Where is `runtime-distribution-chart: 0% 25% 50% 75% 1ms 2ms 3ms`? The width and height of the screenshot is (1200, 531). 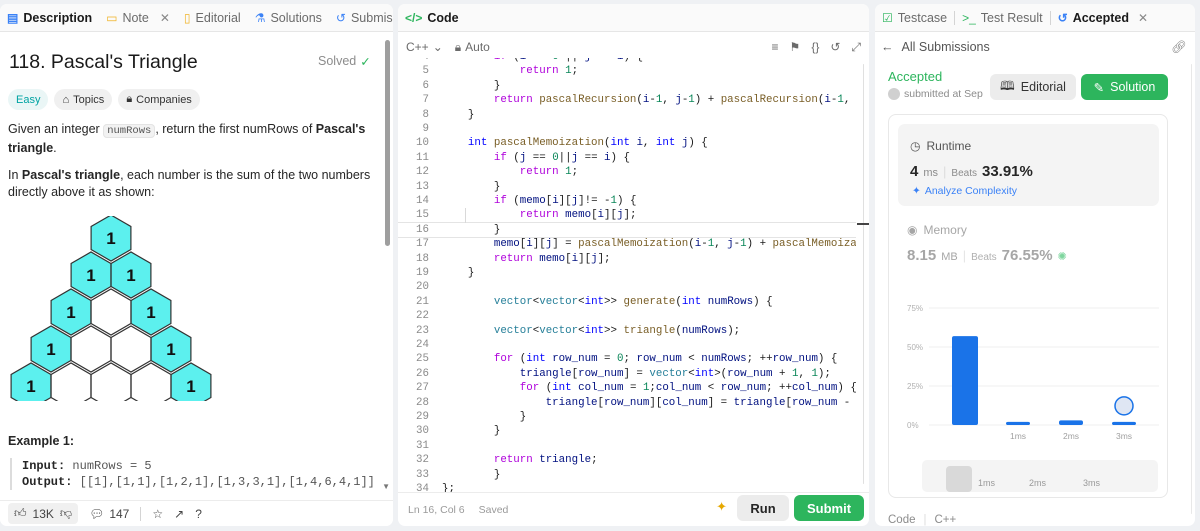
runtime-distribution-chart: 0% 25% 50% 75% 1ms 2ms 3ms is located at coordinates (1029, 377).